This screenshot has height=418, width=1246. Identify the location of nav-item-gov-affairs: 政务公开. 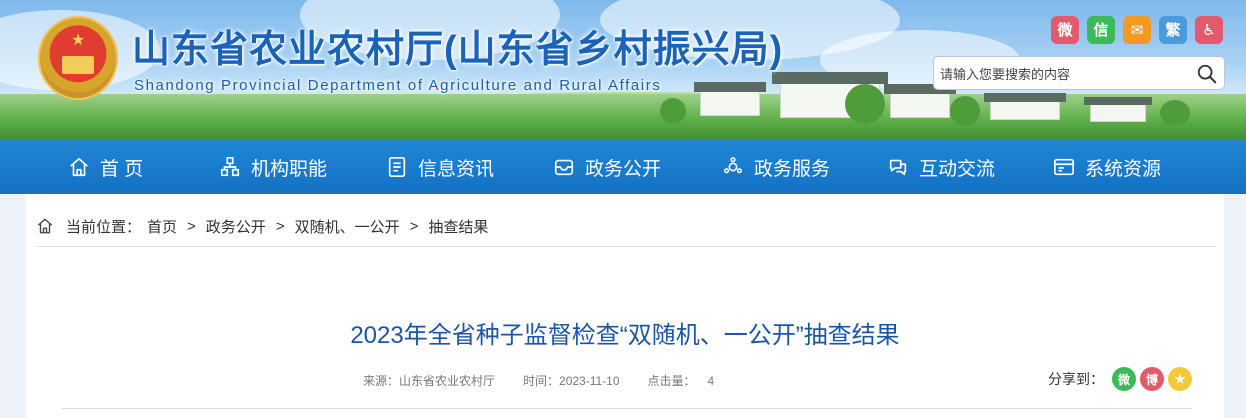
(607, 167).